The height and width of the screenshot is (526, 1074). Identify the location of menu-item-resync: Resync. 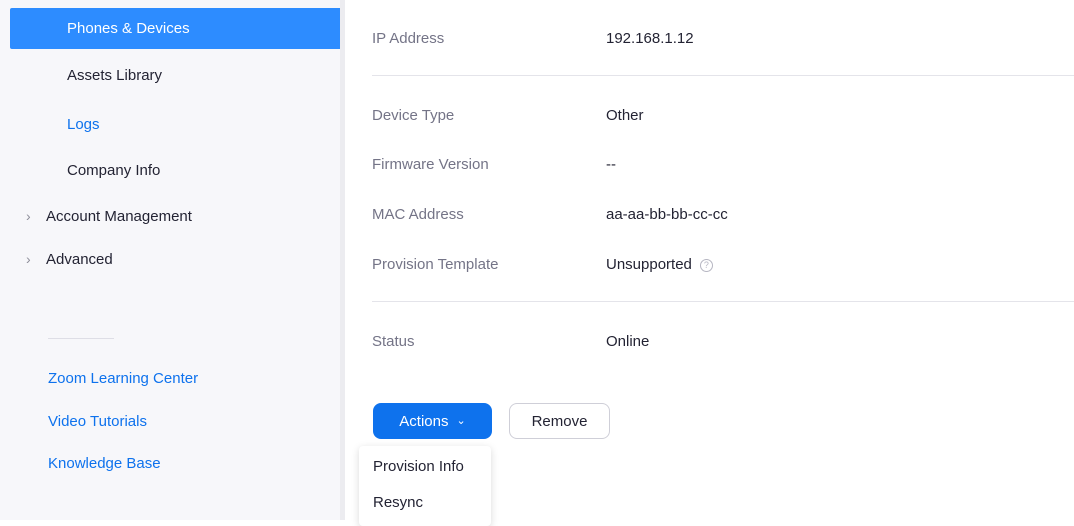
(398, 502).